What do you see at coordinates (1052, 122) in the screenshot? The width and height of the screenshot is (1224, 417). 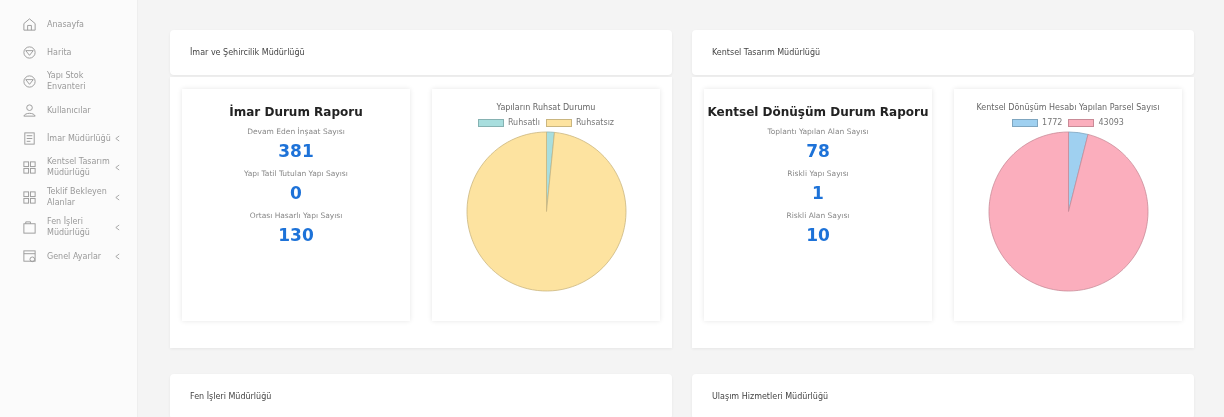 I see `legend-label: 1772` at bounding box center [1052, 122].